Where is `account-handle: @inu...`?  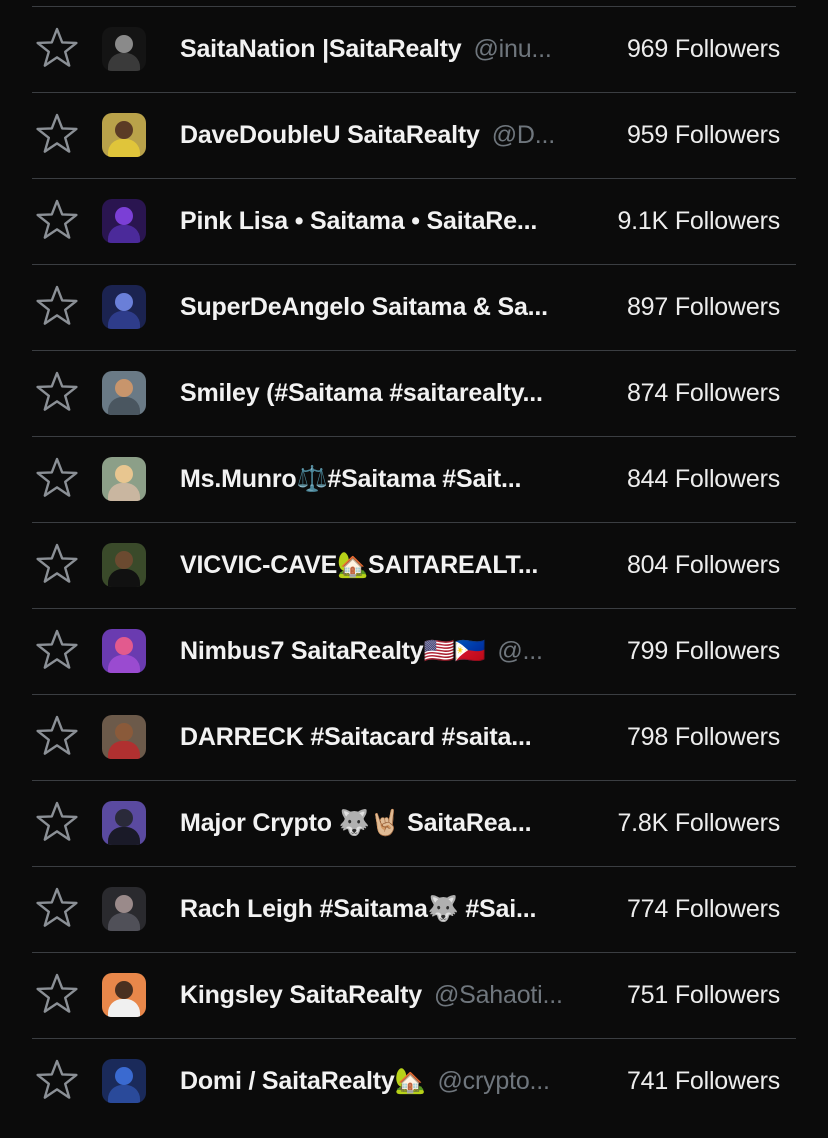 account-handle: @inu... is located at coordinates (512, 49).